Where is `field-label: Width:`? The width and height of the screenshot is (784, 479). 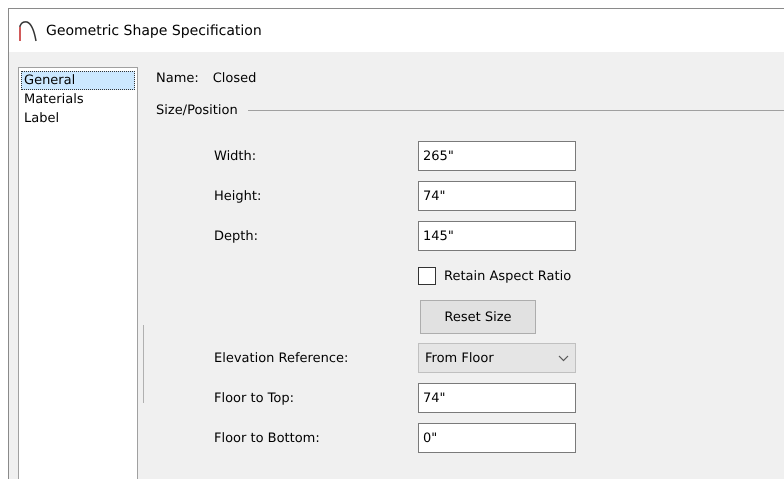
field-label: Width: is located at coordinates (236, 156).